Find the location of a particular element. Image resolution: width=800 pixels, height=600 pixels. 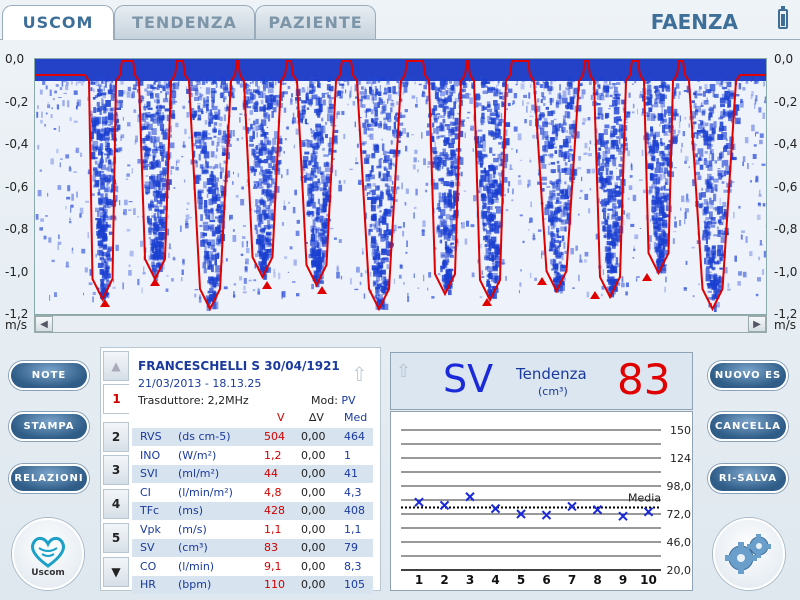

settings-button is located at coordinates (749, 554).